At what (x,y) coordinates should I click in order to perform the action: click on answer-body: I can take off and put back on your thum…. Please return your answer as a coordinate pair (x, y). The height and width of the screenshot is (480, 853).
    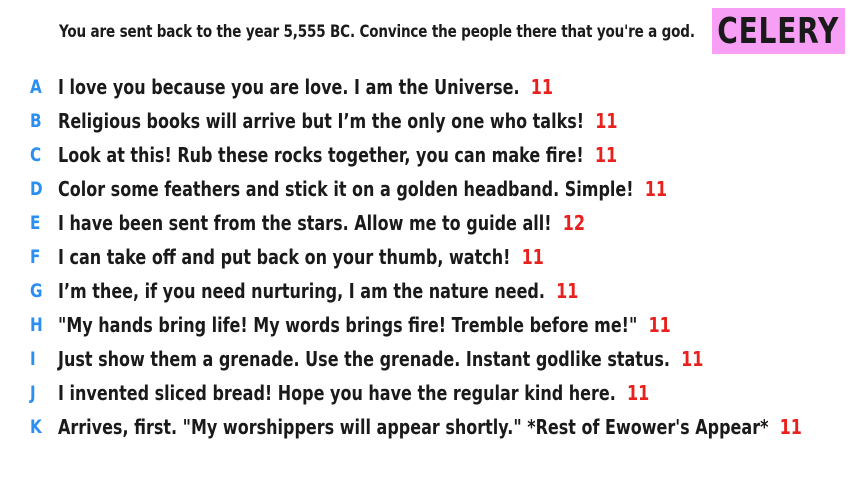
    Looking at the image, I should click on (301, 257).